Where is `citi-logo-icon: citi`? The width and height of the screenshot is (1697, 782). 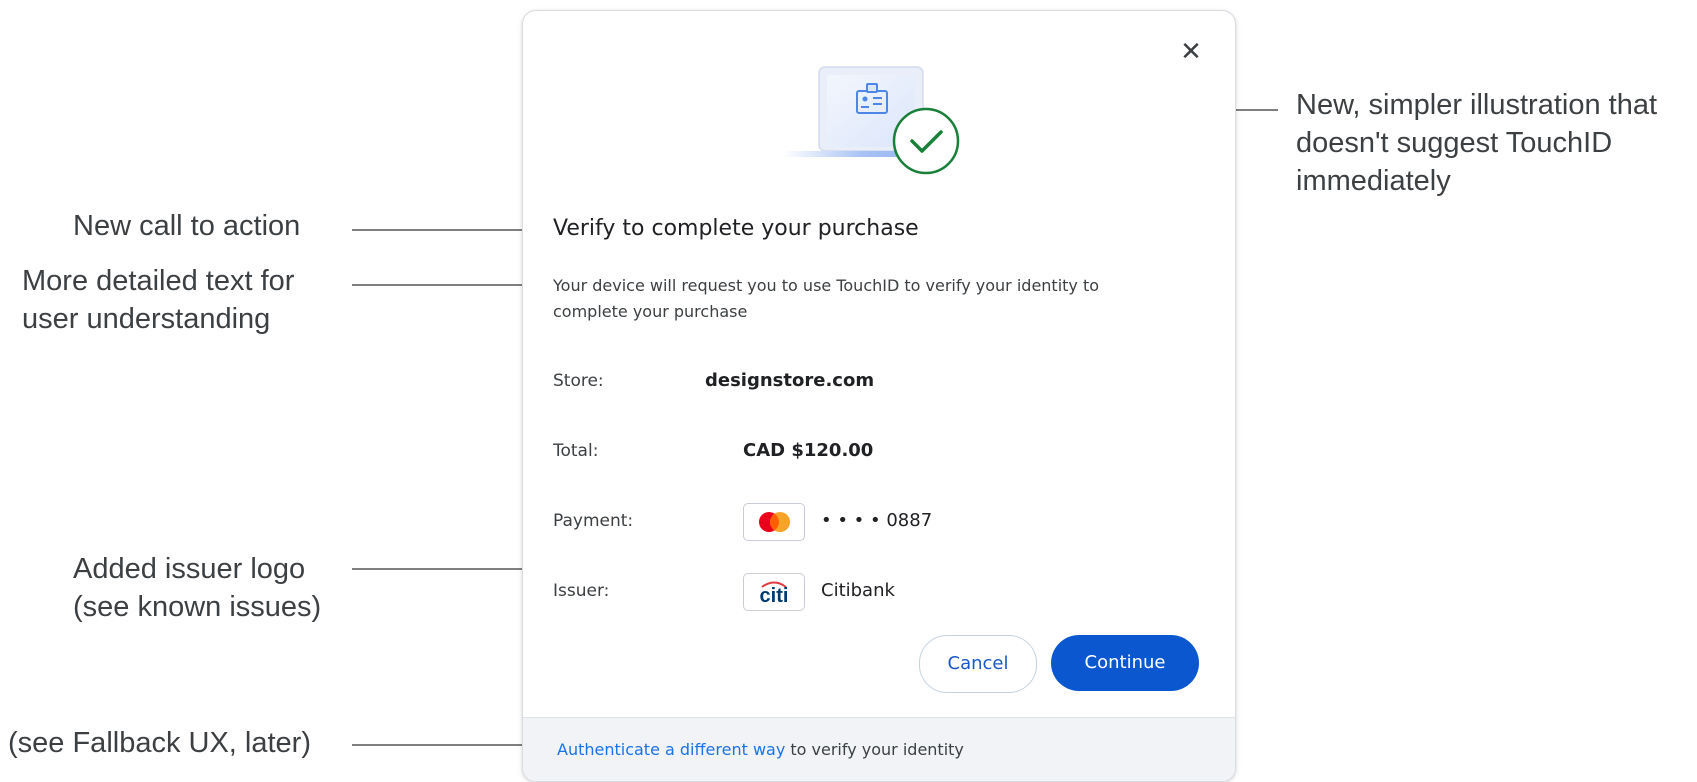 citi-logo-icon: citi is located at coordinates (774, 594).